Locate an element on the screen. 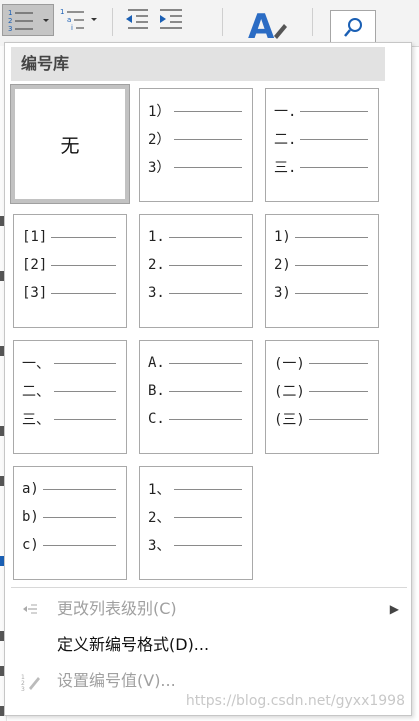 This screenshot has width=419, height=721. styles-icon: A is located at coordinates (267, 27).